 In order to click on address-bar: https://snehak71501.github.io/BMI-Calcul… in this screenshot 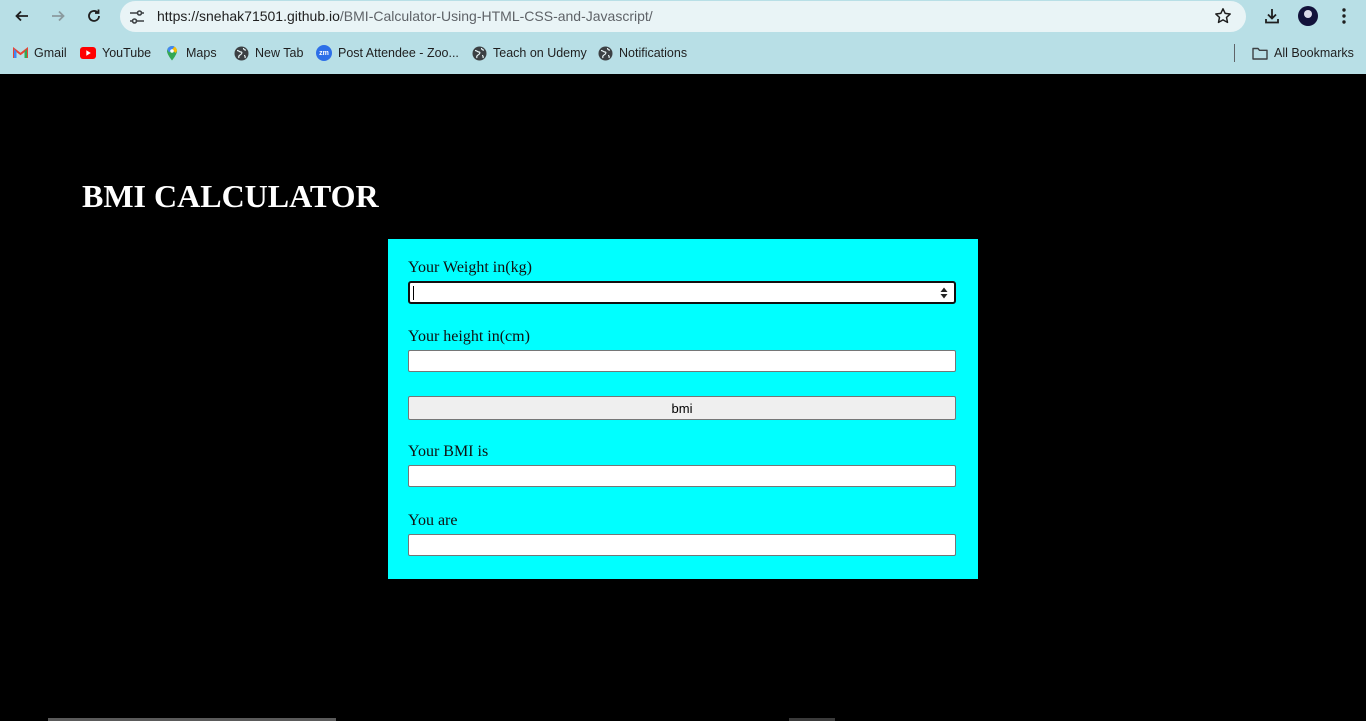, I will do `click(683, 16)`.